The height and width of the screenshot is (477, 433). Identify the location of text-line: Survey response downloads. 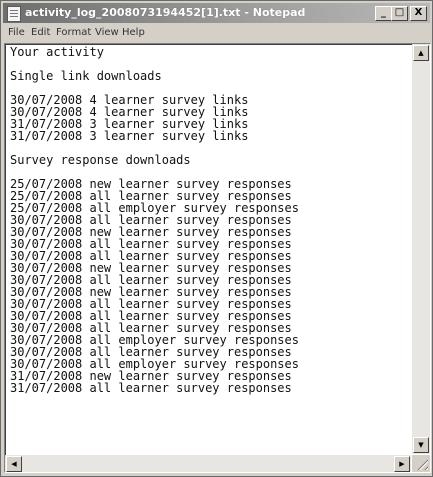
(100, 160).